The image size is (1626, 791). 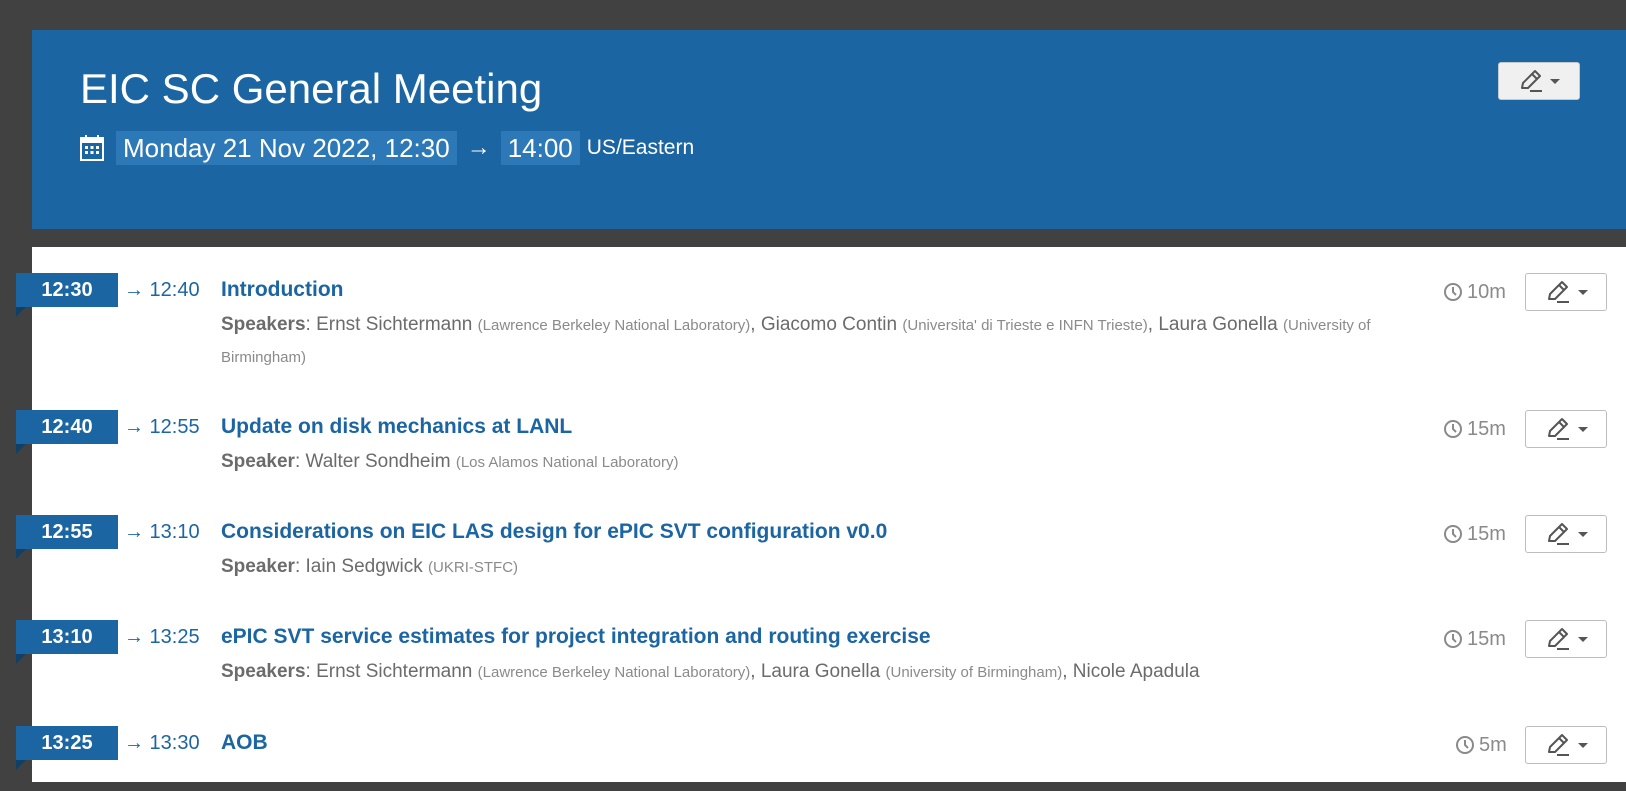 I want to click on entry-duration: 10m, so click(x=1474, y=292).